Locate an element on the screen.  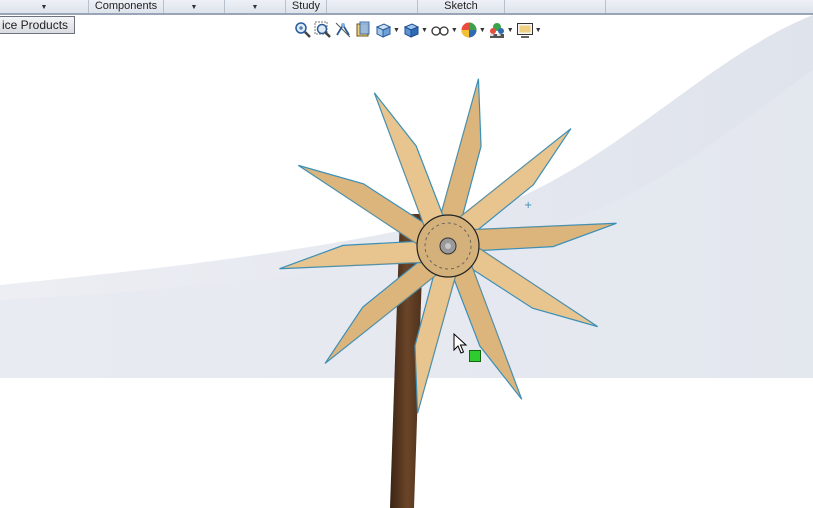
origin-marker: + is located at coordinates (528, 205).